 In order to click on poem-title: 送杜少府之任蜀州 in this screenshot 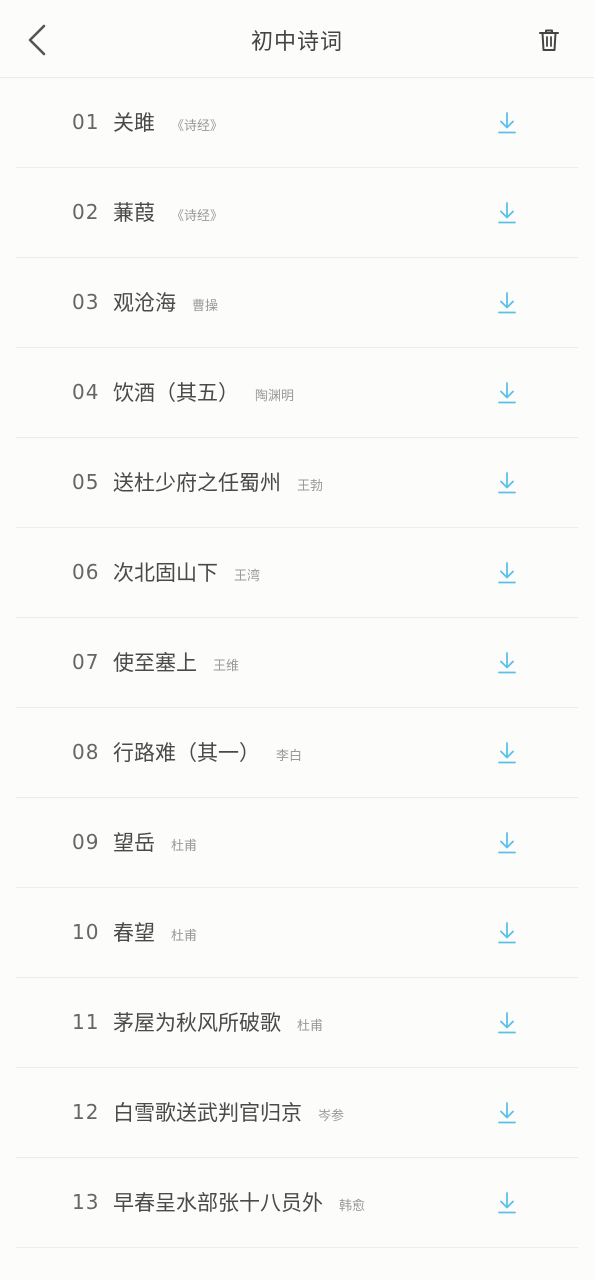, I will do `click(197, 483)`.